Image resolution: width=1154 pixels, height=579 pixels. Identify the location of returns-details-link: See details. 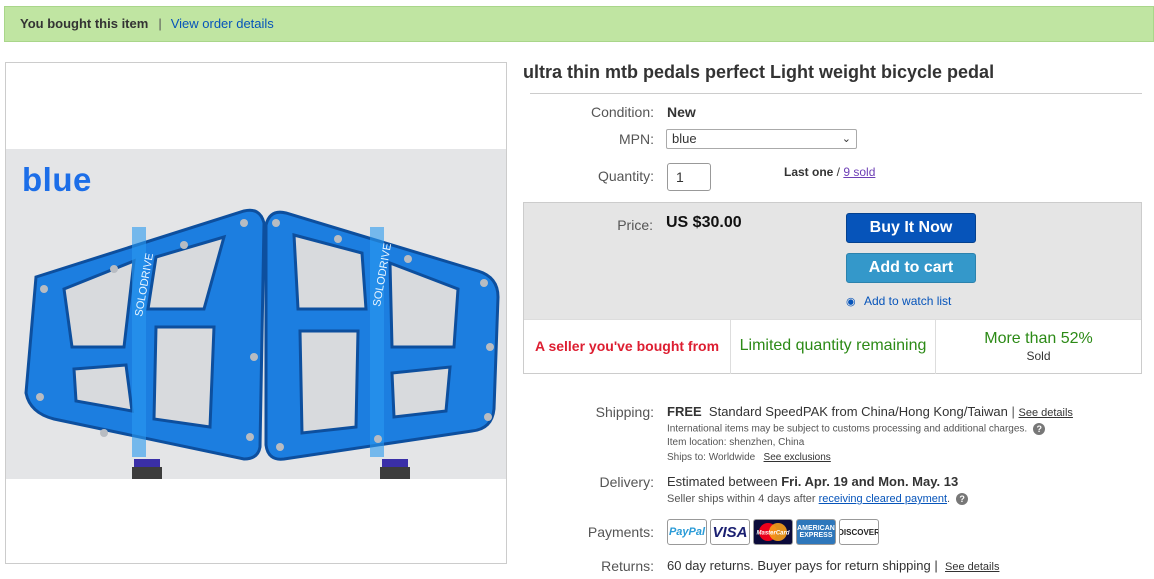
(972, 567).